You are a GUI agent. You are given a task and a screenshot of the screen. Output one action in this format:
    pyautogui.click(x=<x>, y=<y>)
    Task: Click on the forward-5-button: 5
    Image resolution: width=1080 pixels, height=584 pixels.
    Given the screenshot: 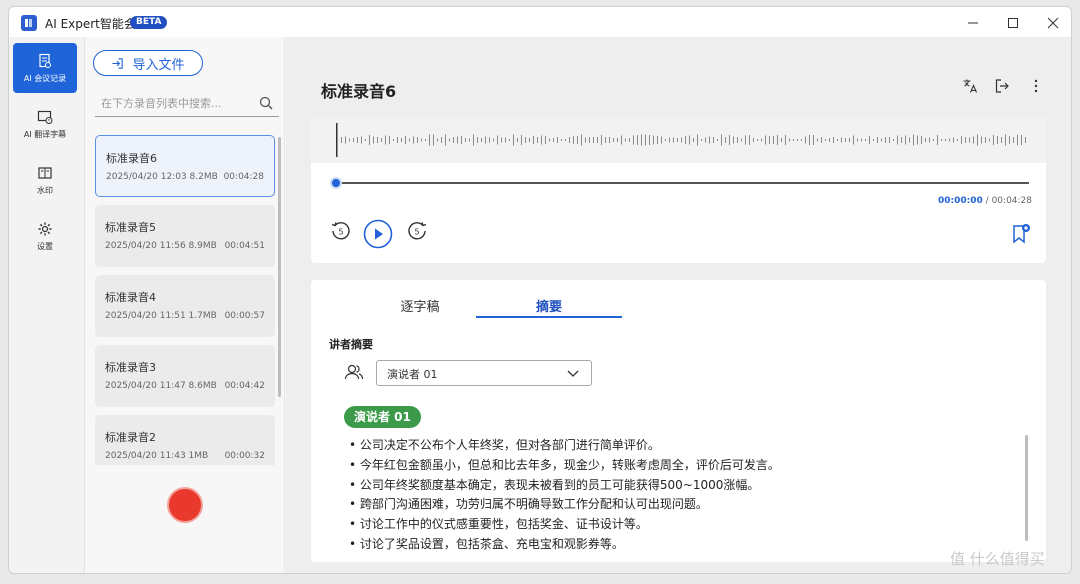 What is the action you would take?
    pyautogui.click(x=417, y=231)
    